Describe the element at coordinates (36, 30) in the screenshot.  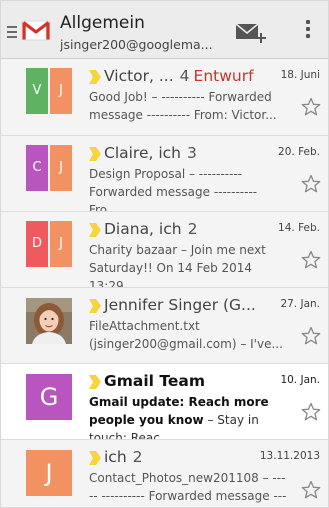
I see `gmail-logo` at that location.